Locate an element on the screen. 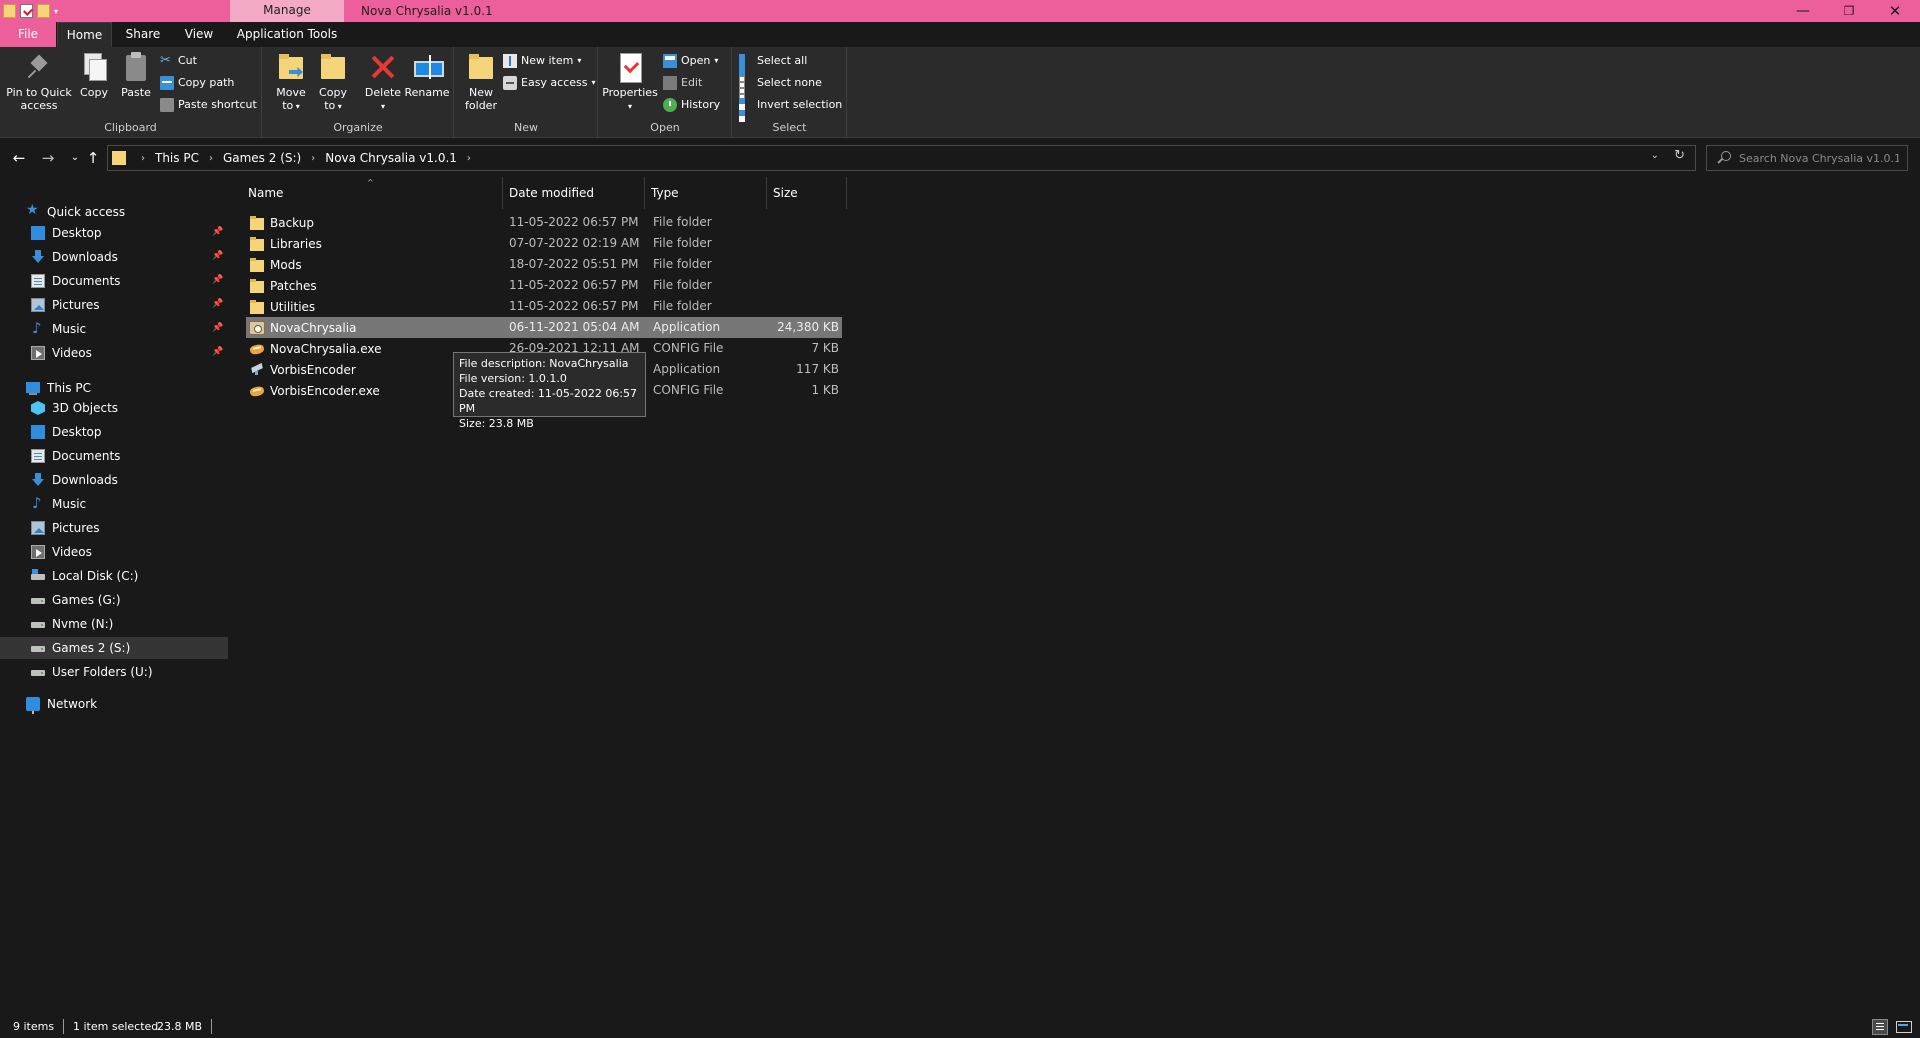 The image size is (1920, 1038). invert-selection-button: Invert selection is located at coordinates (791, 109).